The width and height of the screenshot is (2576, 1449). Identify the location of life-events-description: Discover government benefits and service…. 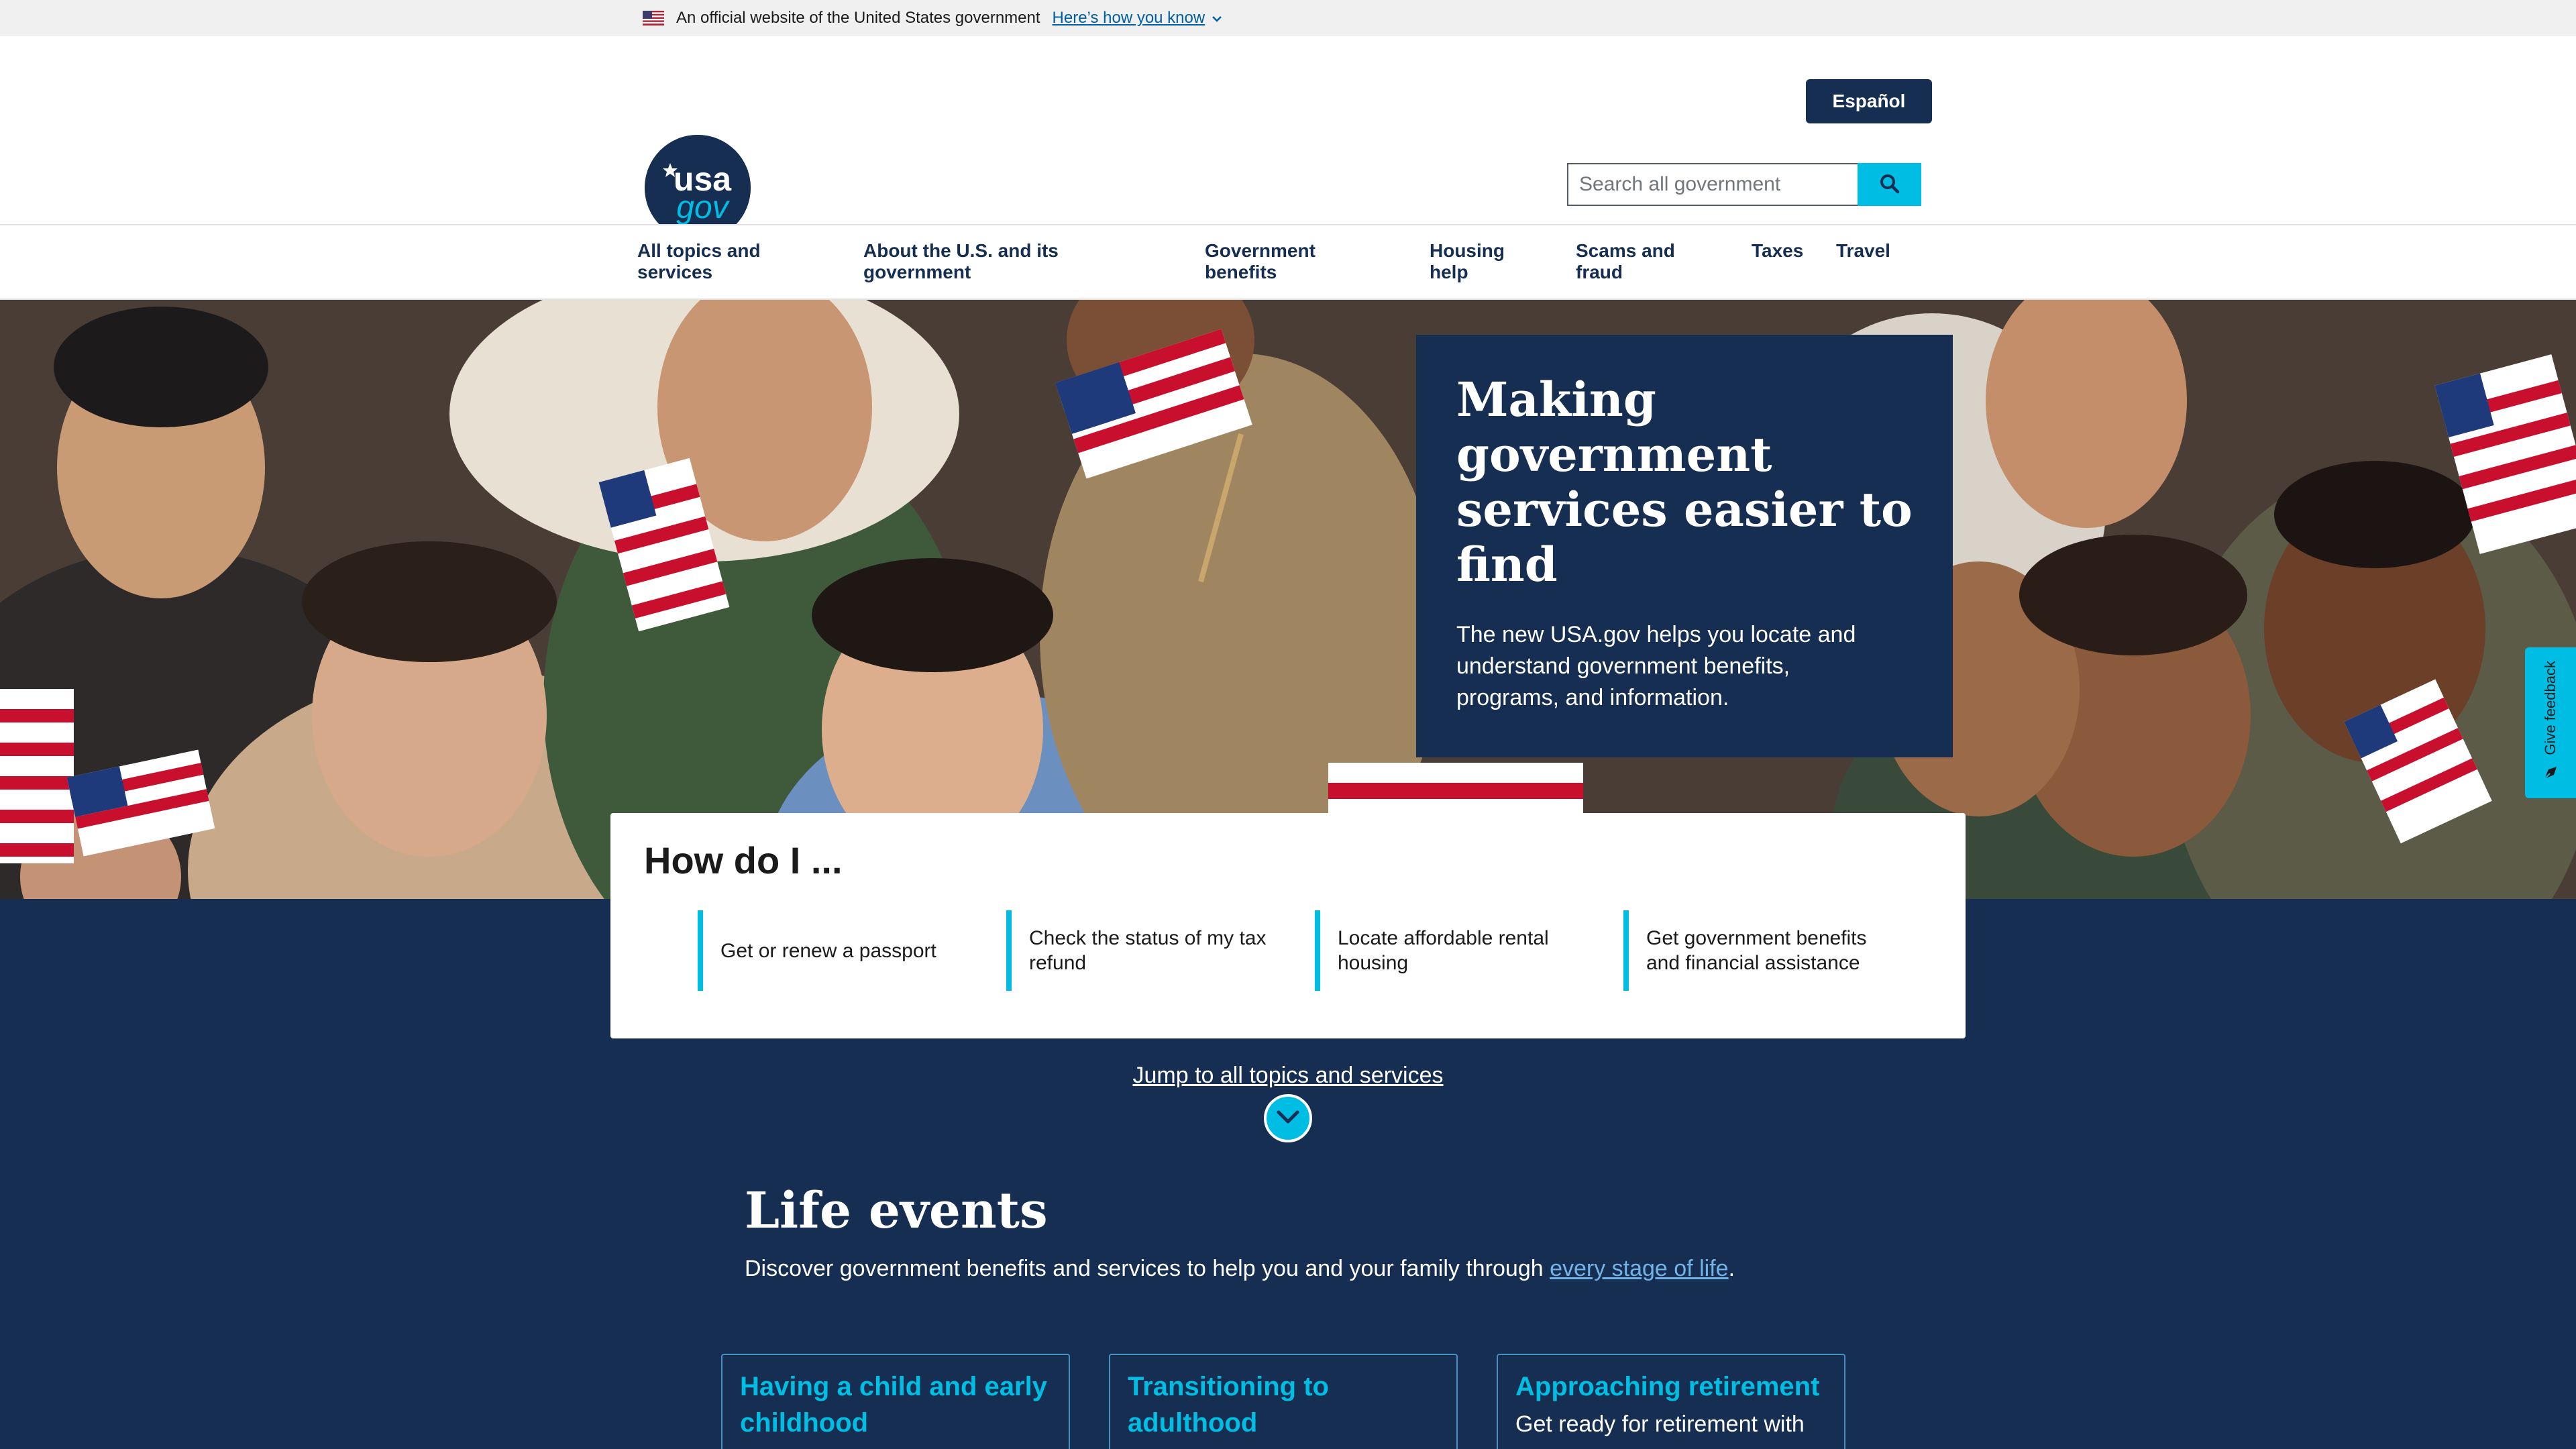
(1240, 1269).